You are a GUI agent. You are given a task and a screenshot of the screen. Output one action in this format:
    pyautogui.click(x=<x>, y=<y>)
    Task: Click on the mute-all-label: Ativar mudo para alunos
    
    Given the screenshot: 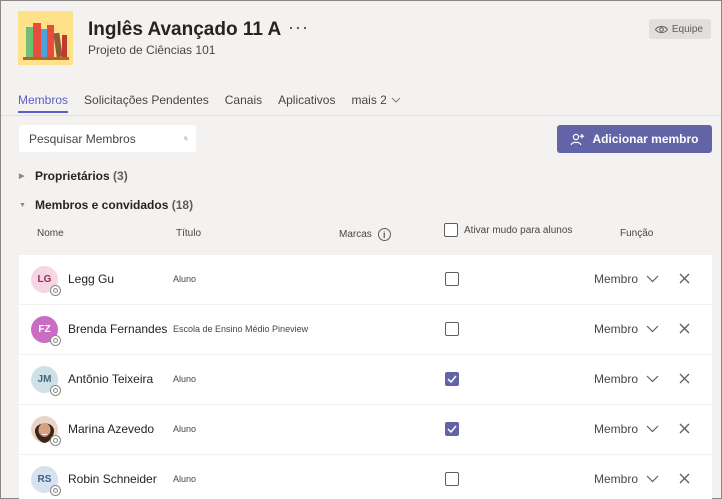 What is the action you would take?
    pyautogui.click(x=518, y=230)
    